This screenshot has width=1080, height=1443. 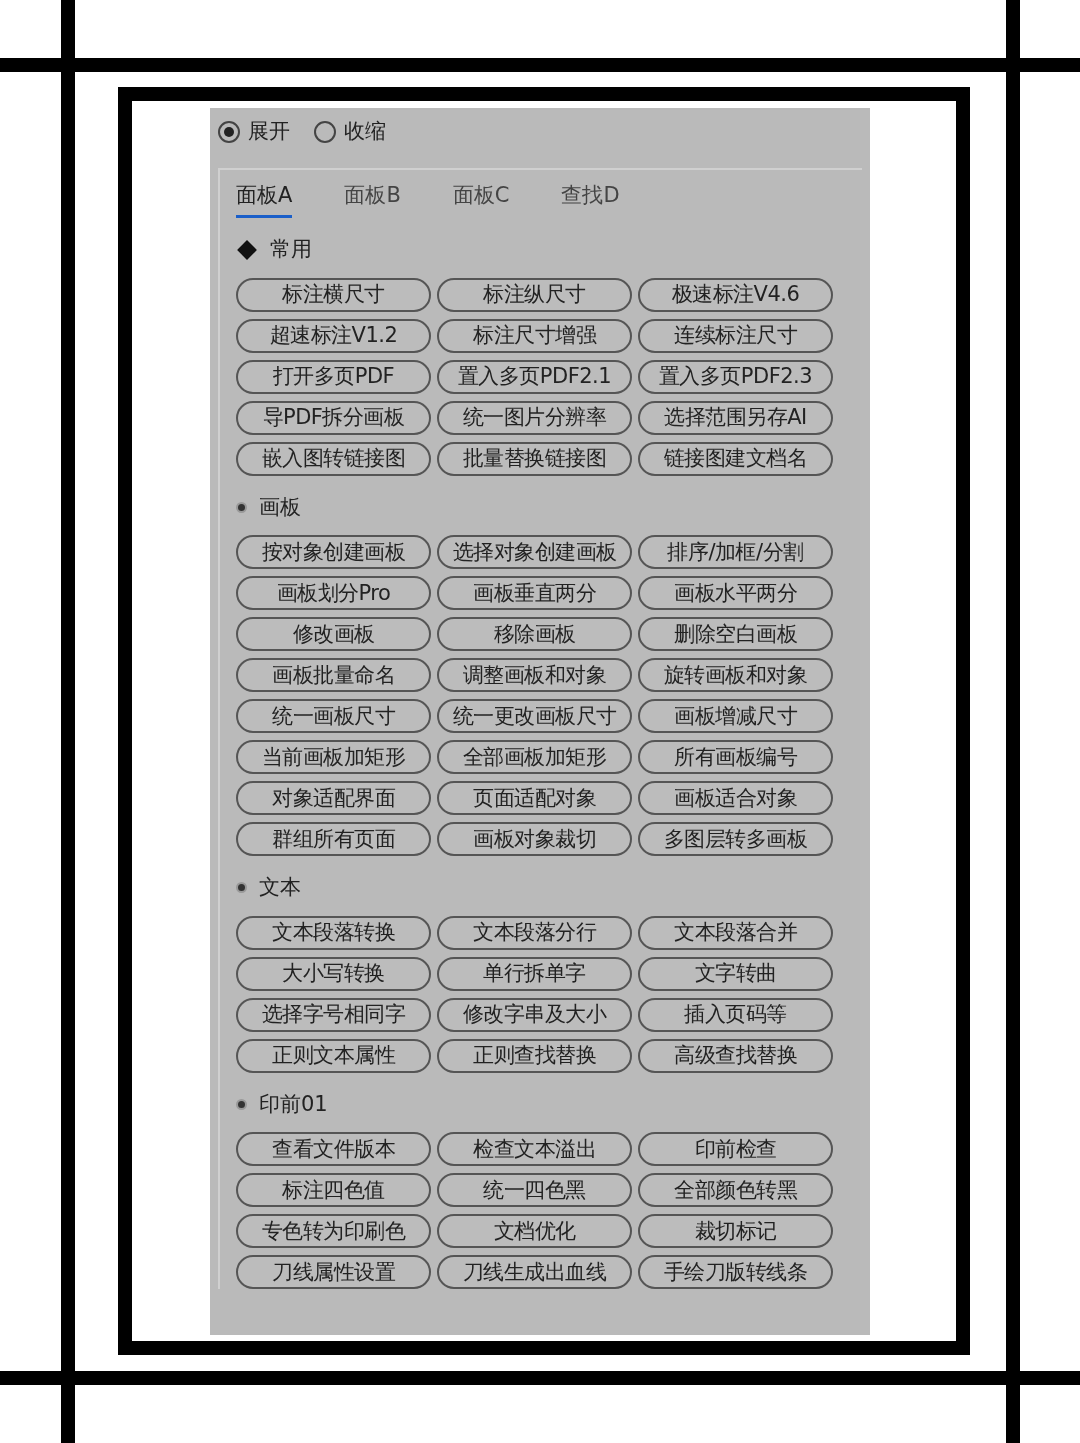 What do you see at coordinates (534, 1190) in the screenshot?
I see `tool-button: 统一四色黑` at bounding box center [534, 1190].